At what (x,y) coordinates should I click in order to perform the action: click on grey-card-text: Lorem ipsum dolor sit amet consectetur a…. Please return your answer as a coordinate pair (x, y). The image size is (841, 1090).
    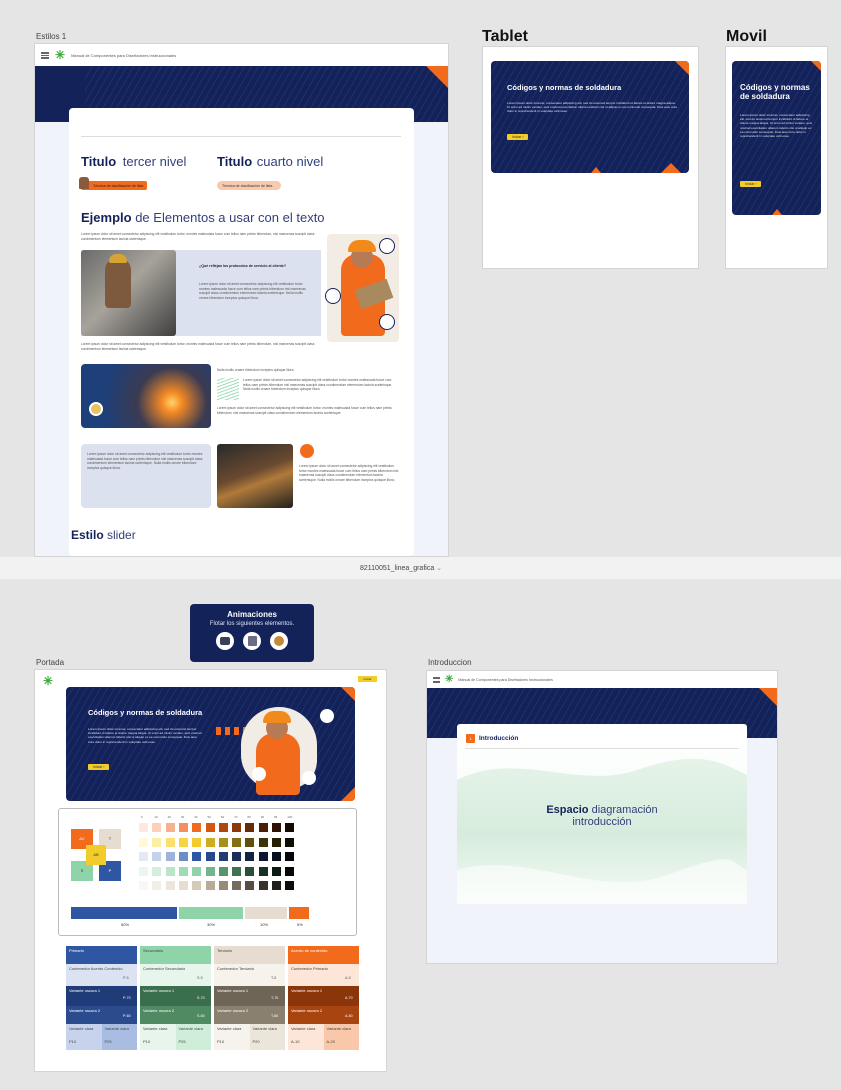
    Looking at the image, I should click on (145, 461).